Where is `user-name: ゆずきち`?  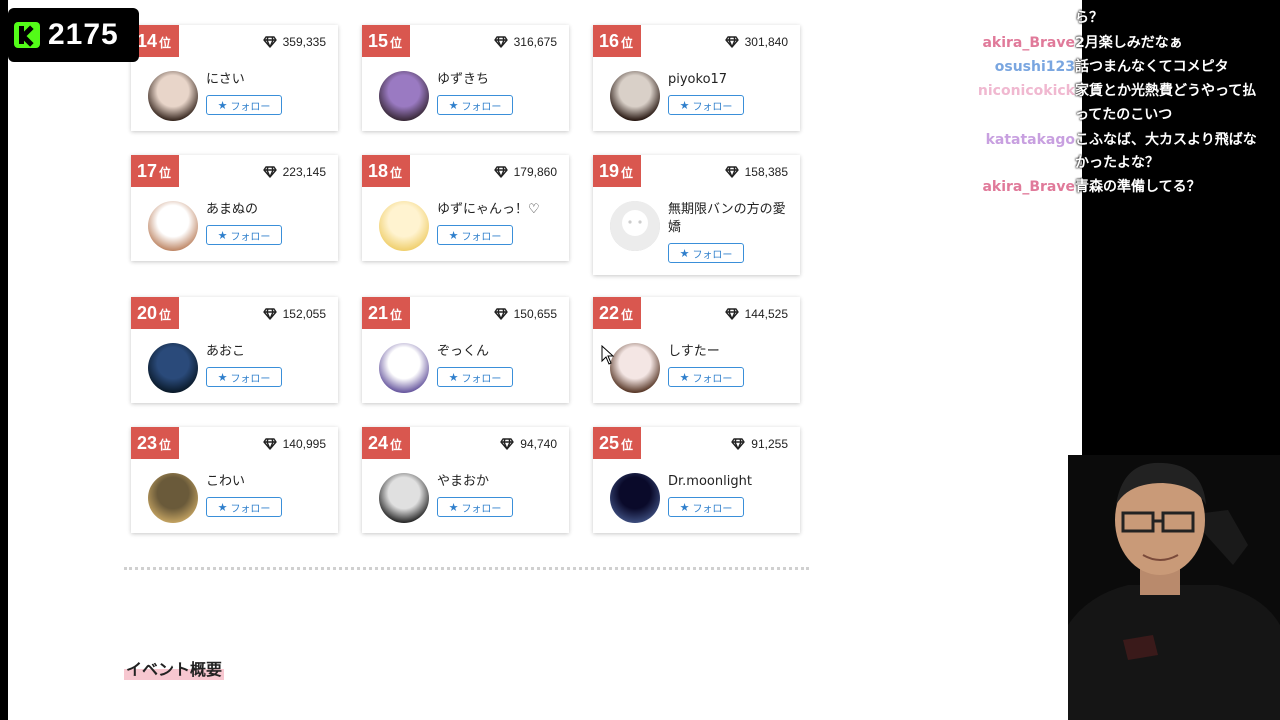 user-name: ゆずきち is located at coordinates (499, 80).